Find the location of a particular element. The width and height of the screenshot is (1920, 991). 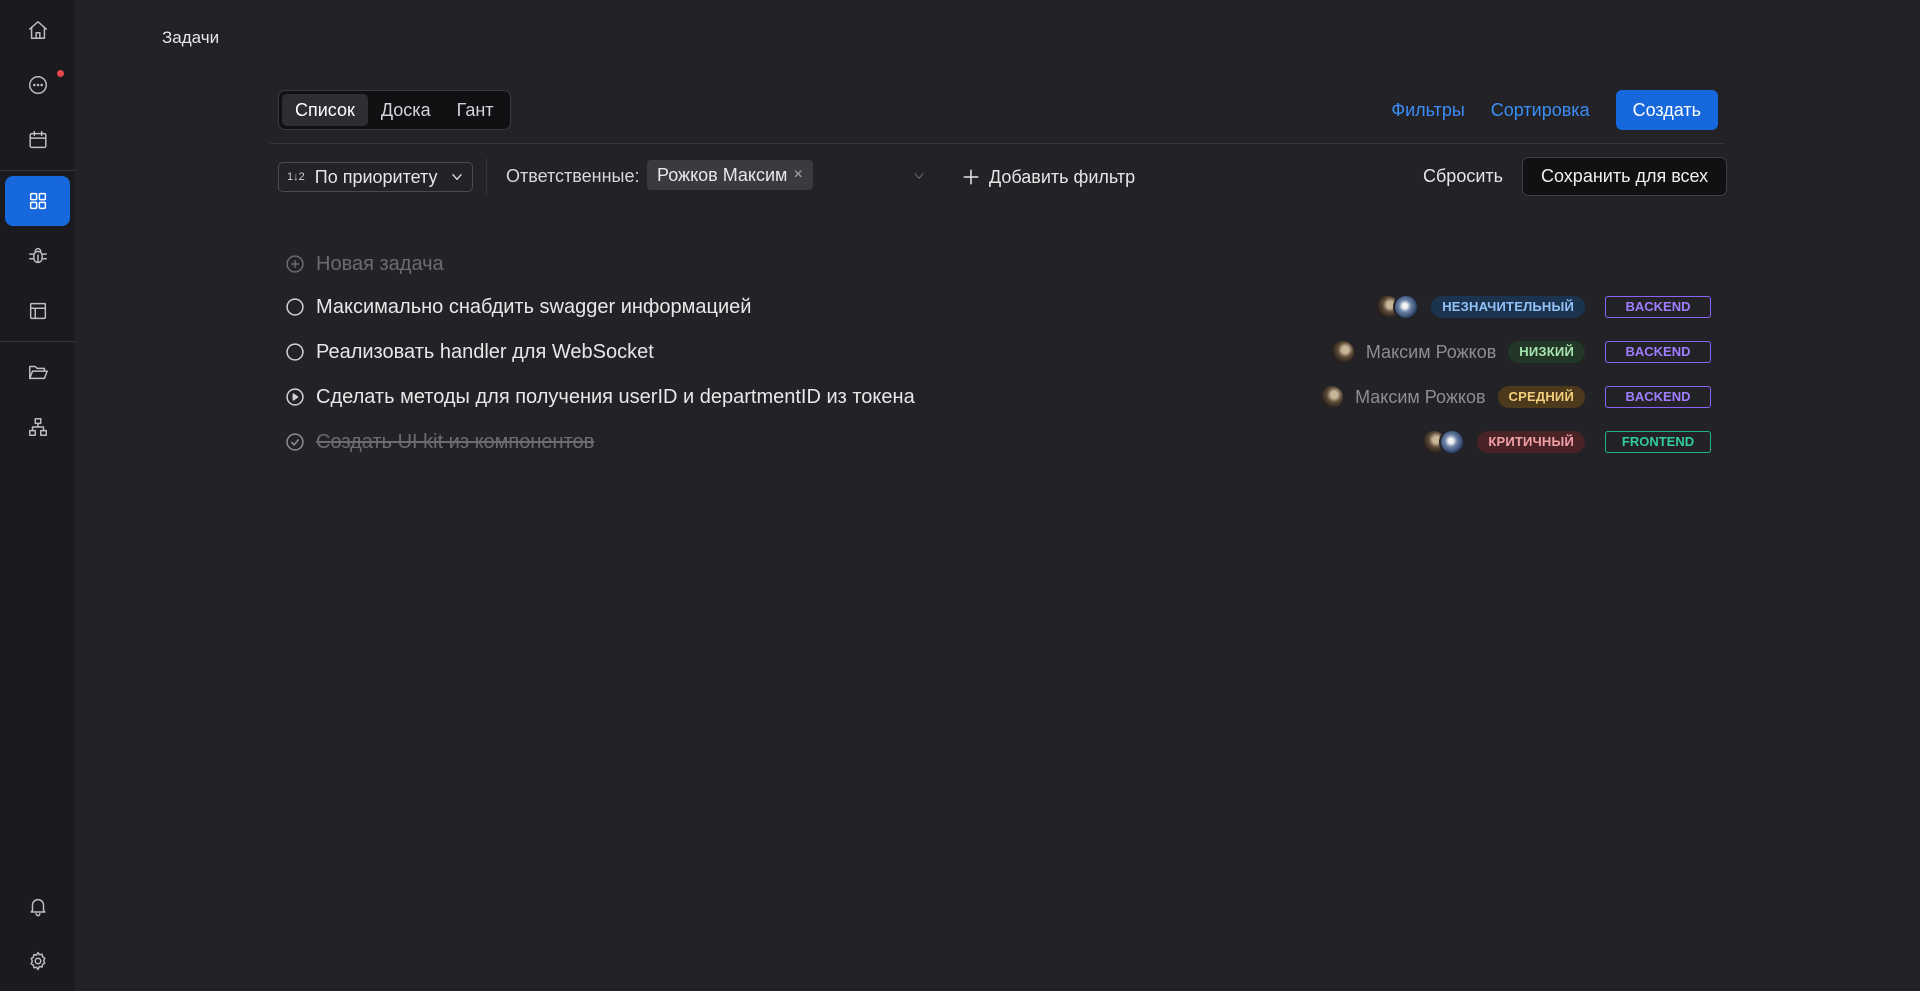

priority-badge: СРЕДНИЙ is located at coordinates (1541, 397).